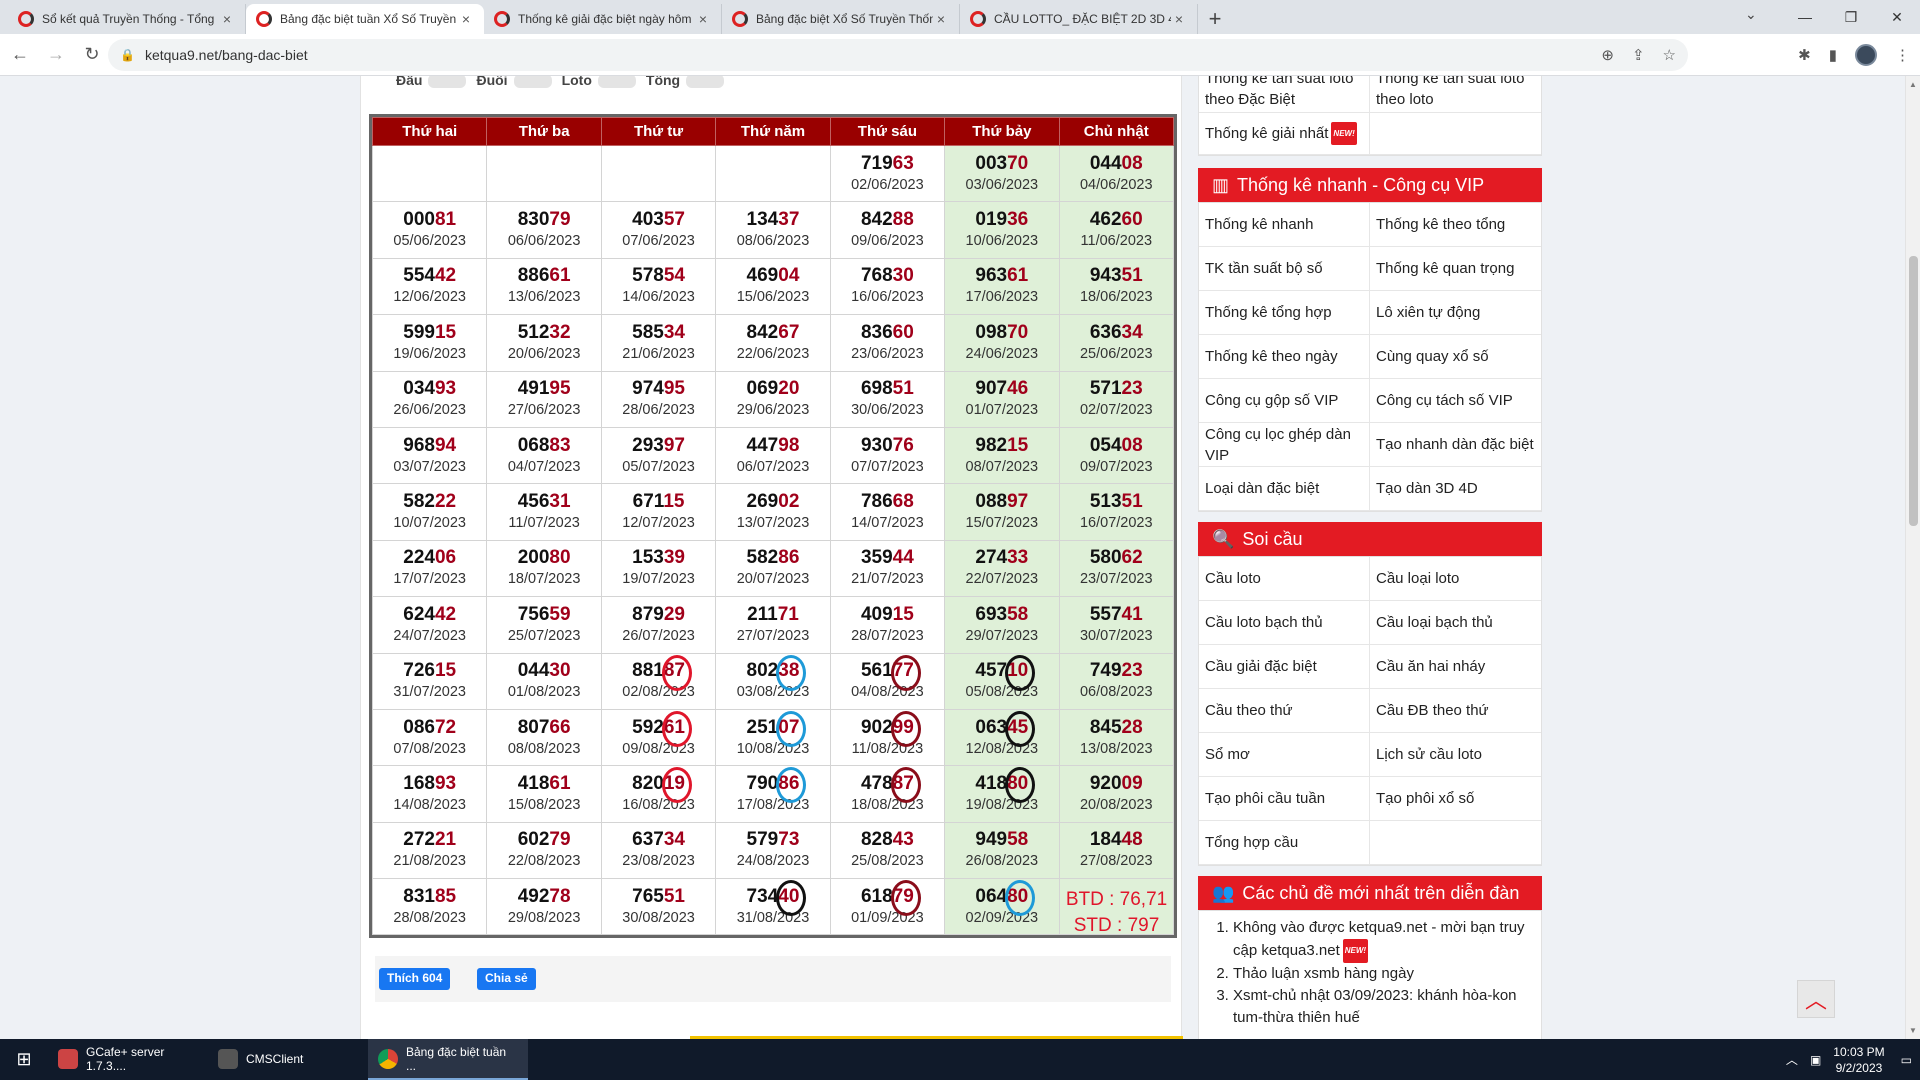 Image resolution: width=1920 pixels, height=1080 pixels. What do you see at coordinates (898, 55) in the screenshot?
I see `address-bar: 🔒 ketqua9.net/bang-dac-biet ⊕ ⇪ ☆` at bounding box center [898, 55].